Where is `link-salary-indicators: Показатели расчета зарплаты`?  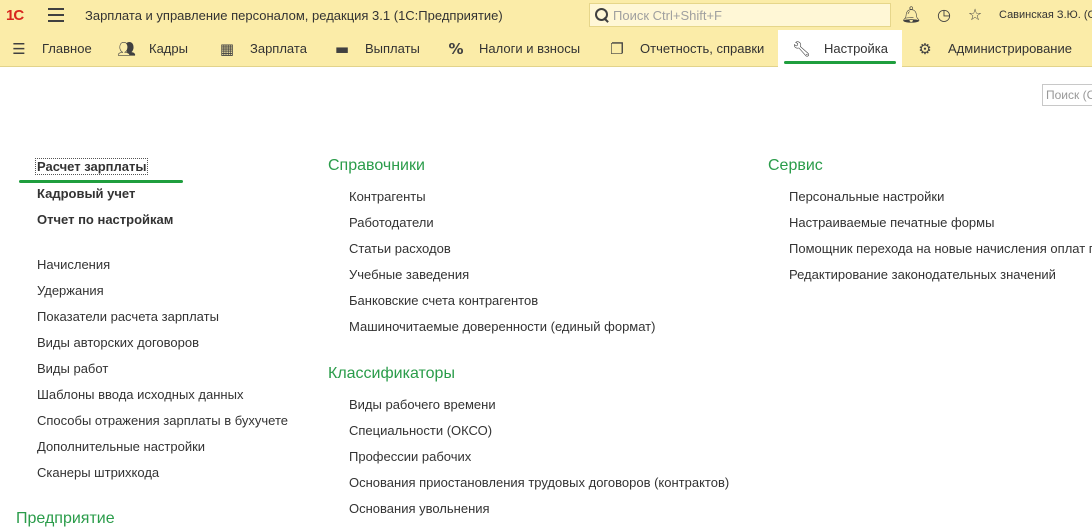
link-salary-indicators: Показатели расчета зарплаты is located at coordinates (128, 316).